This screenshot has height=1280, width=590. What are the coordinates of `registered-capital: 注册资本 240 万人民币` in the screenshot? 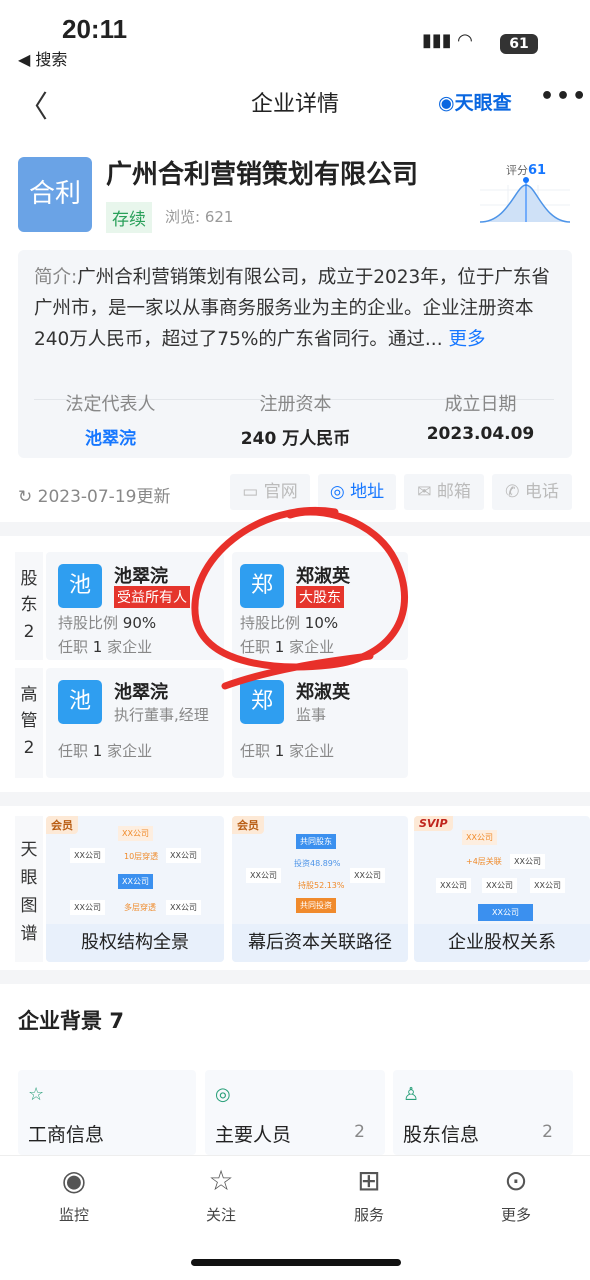 It's located at (295, 421).